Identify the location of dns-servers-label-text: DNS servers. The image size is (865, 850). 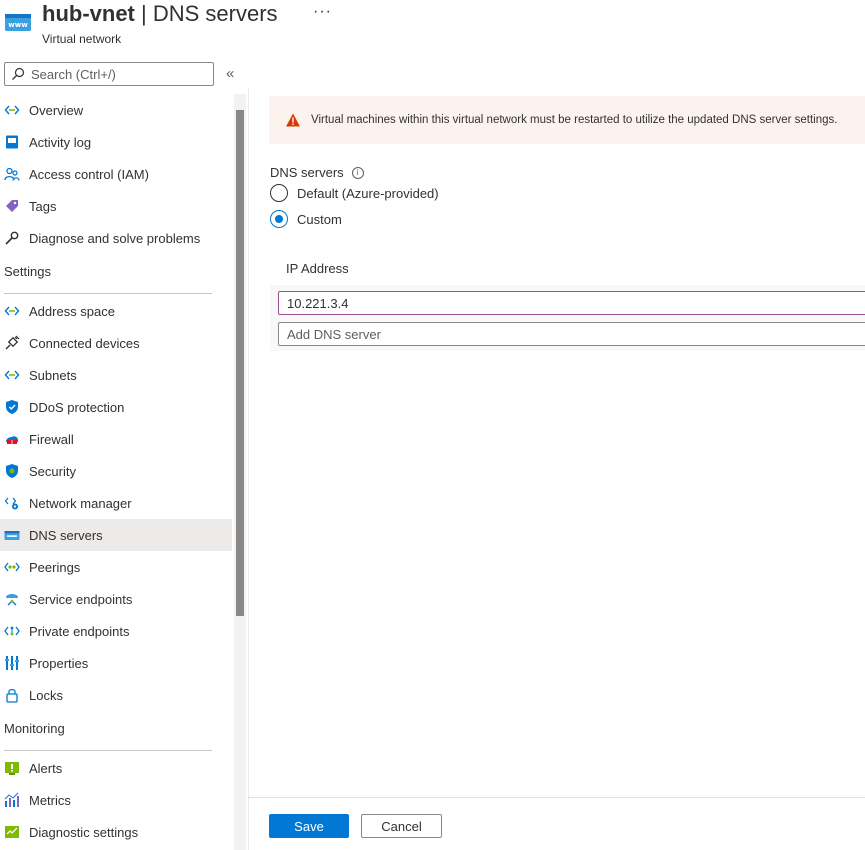
(307, 172).